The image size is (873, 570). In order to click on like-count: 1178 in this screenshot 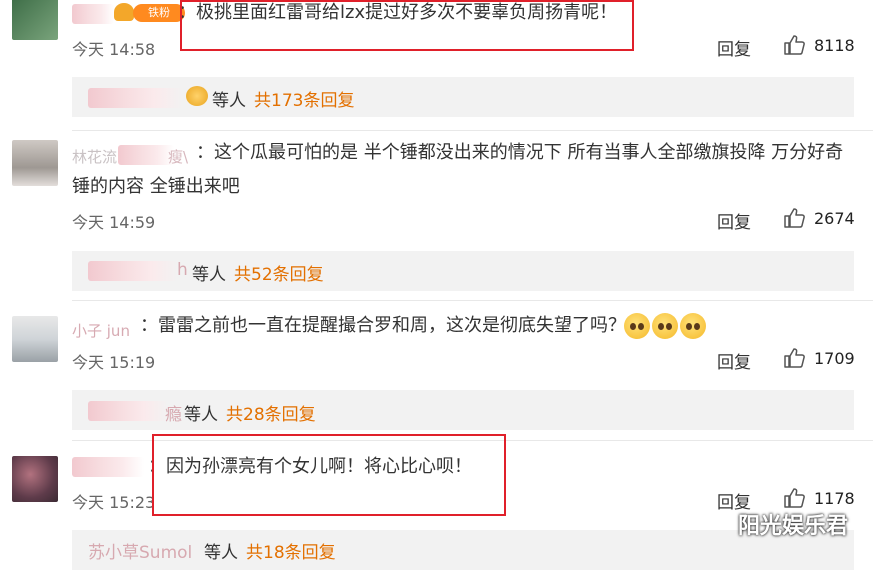, I will do `click(834, 498)`.